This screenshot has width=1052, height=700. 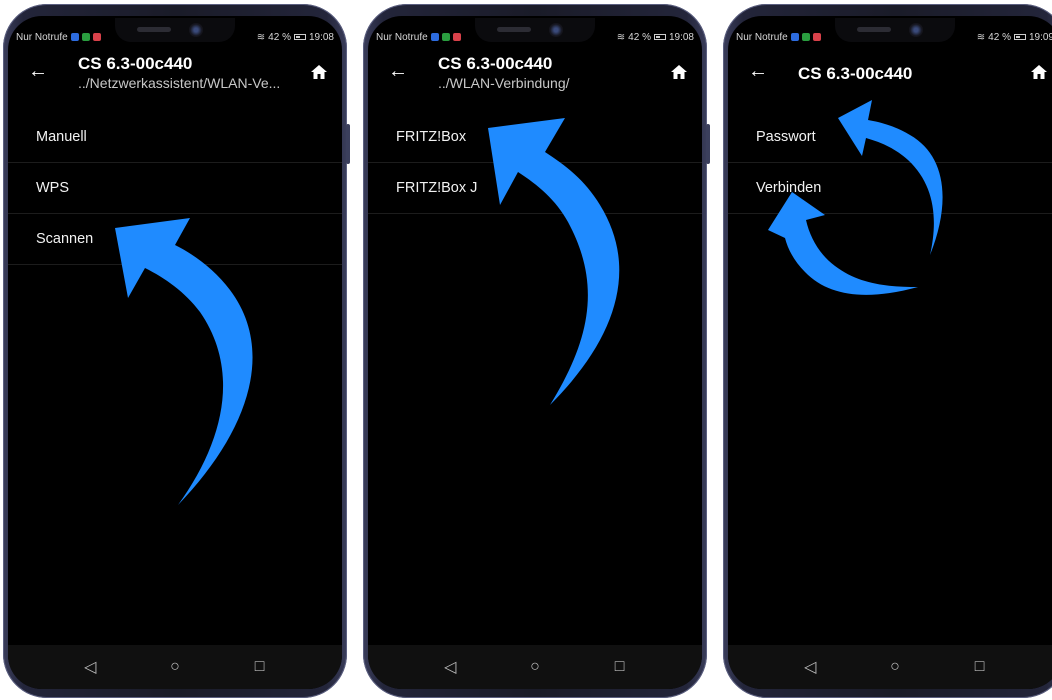 I want to click on menu-item-wps: WPS, so click(x=175, y=188).